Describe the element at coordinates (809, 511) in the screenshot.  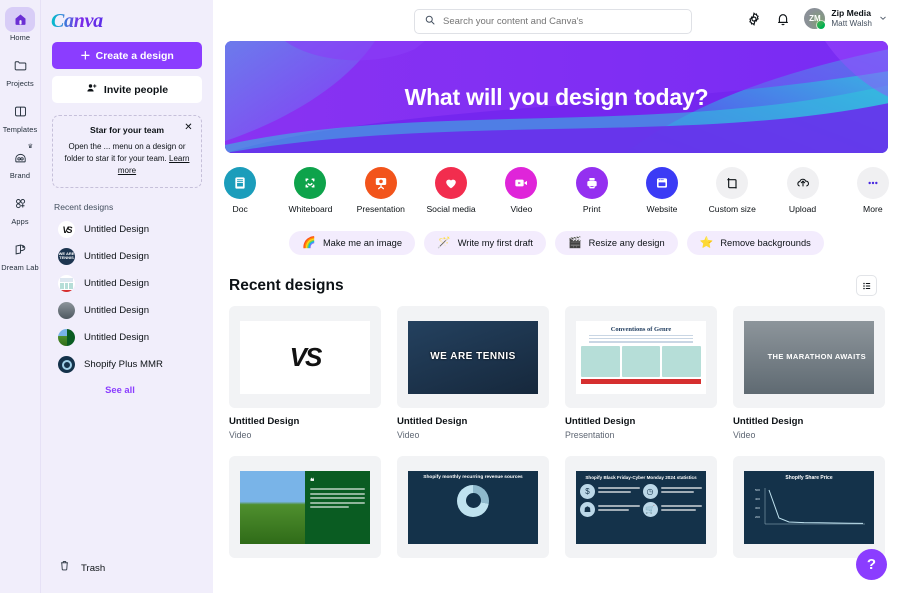
I see `design-card: Shopify Share Price 500 400 300 200` at that location.